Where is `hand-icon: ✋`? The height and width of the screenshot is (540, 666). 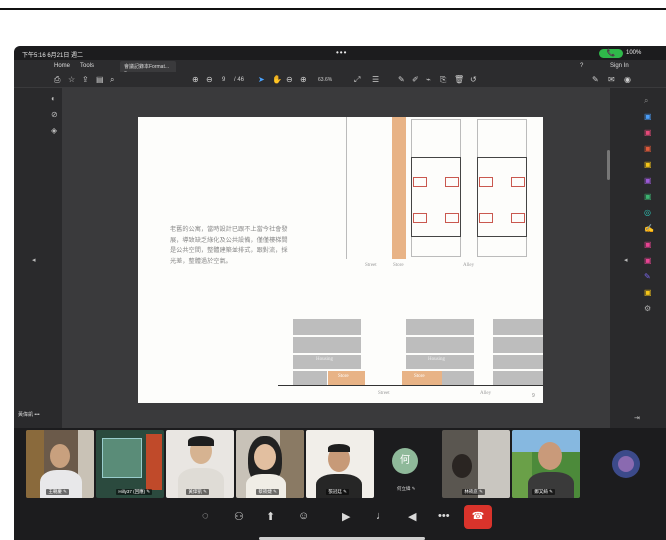 hand-icon: ✋ is located at coordinates (277, 79).